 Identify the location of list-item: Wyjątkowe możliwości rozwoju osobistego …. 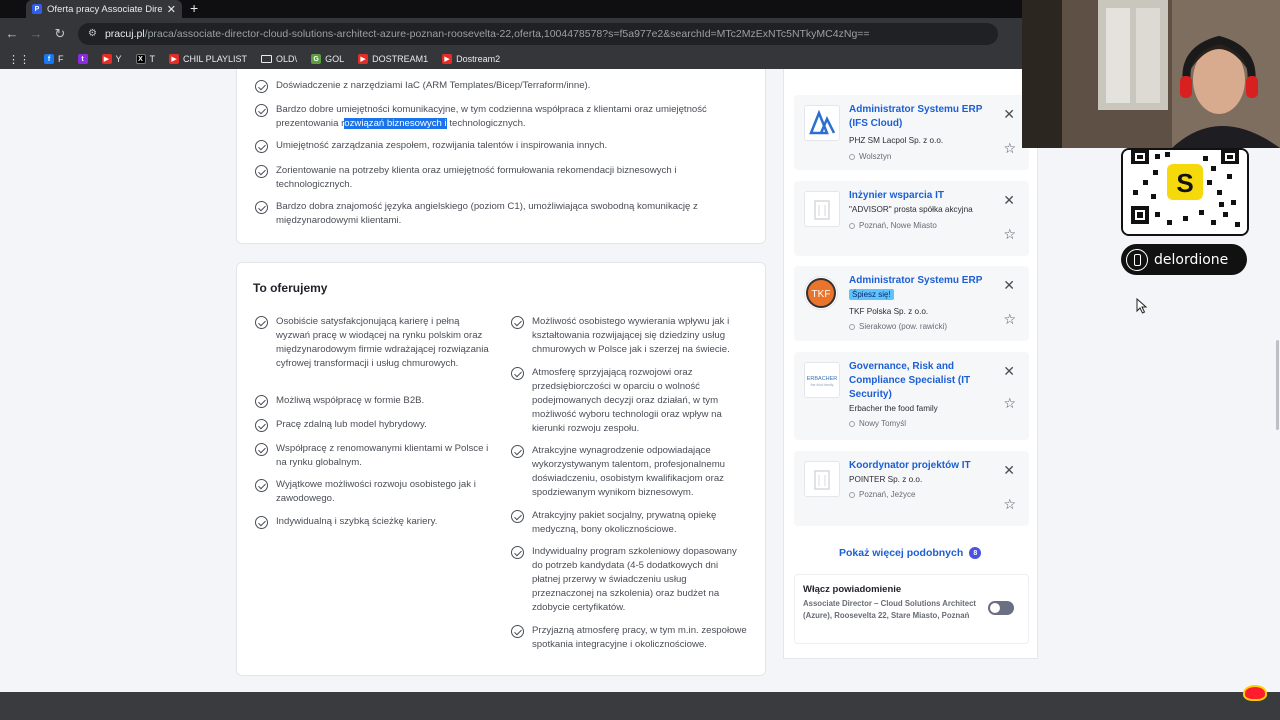
(372, 492).